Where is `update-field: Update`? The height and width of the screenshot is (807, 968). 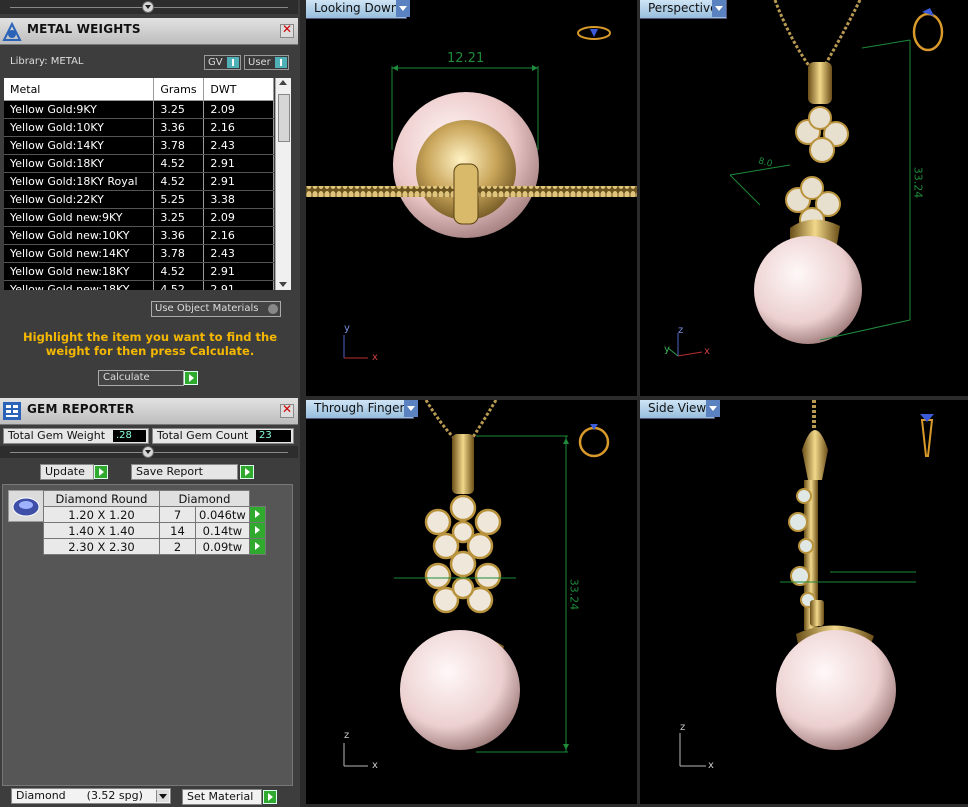 update-field: Update is located at coordinates (67, 472).